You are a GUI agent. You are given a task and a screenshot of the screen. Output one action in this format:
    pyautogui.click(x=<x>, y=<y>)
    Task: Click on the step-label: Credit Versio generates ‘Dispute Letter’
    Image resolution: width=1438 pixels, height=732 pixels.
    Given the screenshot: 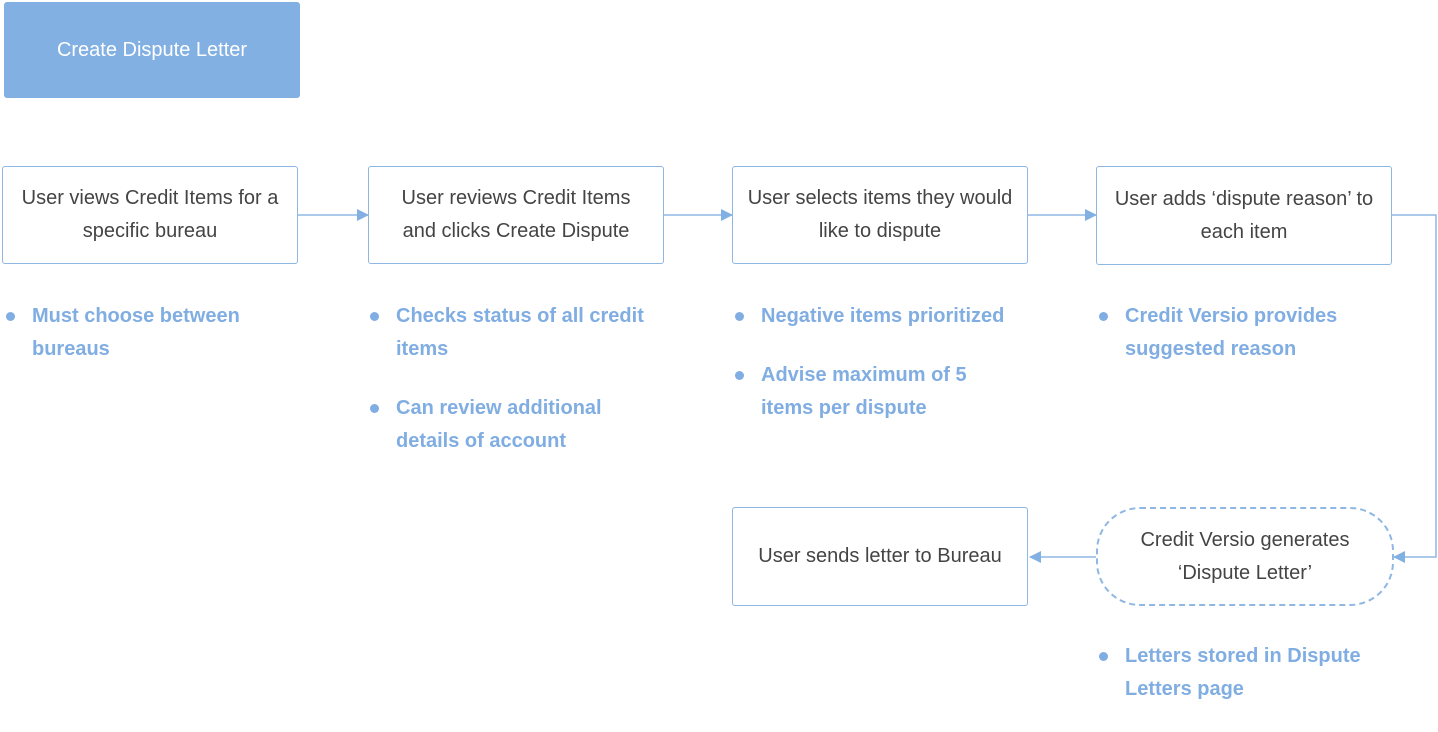 What is the action you would take?
    pyautogui.click(x=1245, y=556)
    